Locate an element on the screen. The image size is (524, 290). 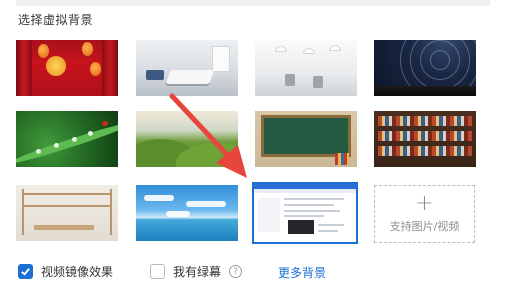
green-screen-checkbox is located at coordinates (157, 271).